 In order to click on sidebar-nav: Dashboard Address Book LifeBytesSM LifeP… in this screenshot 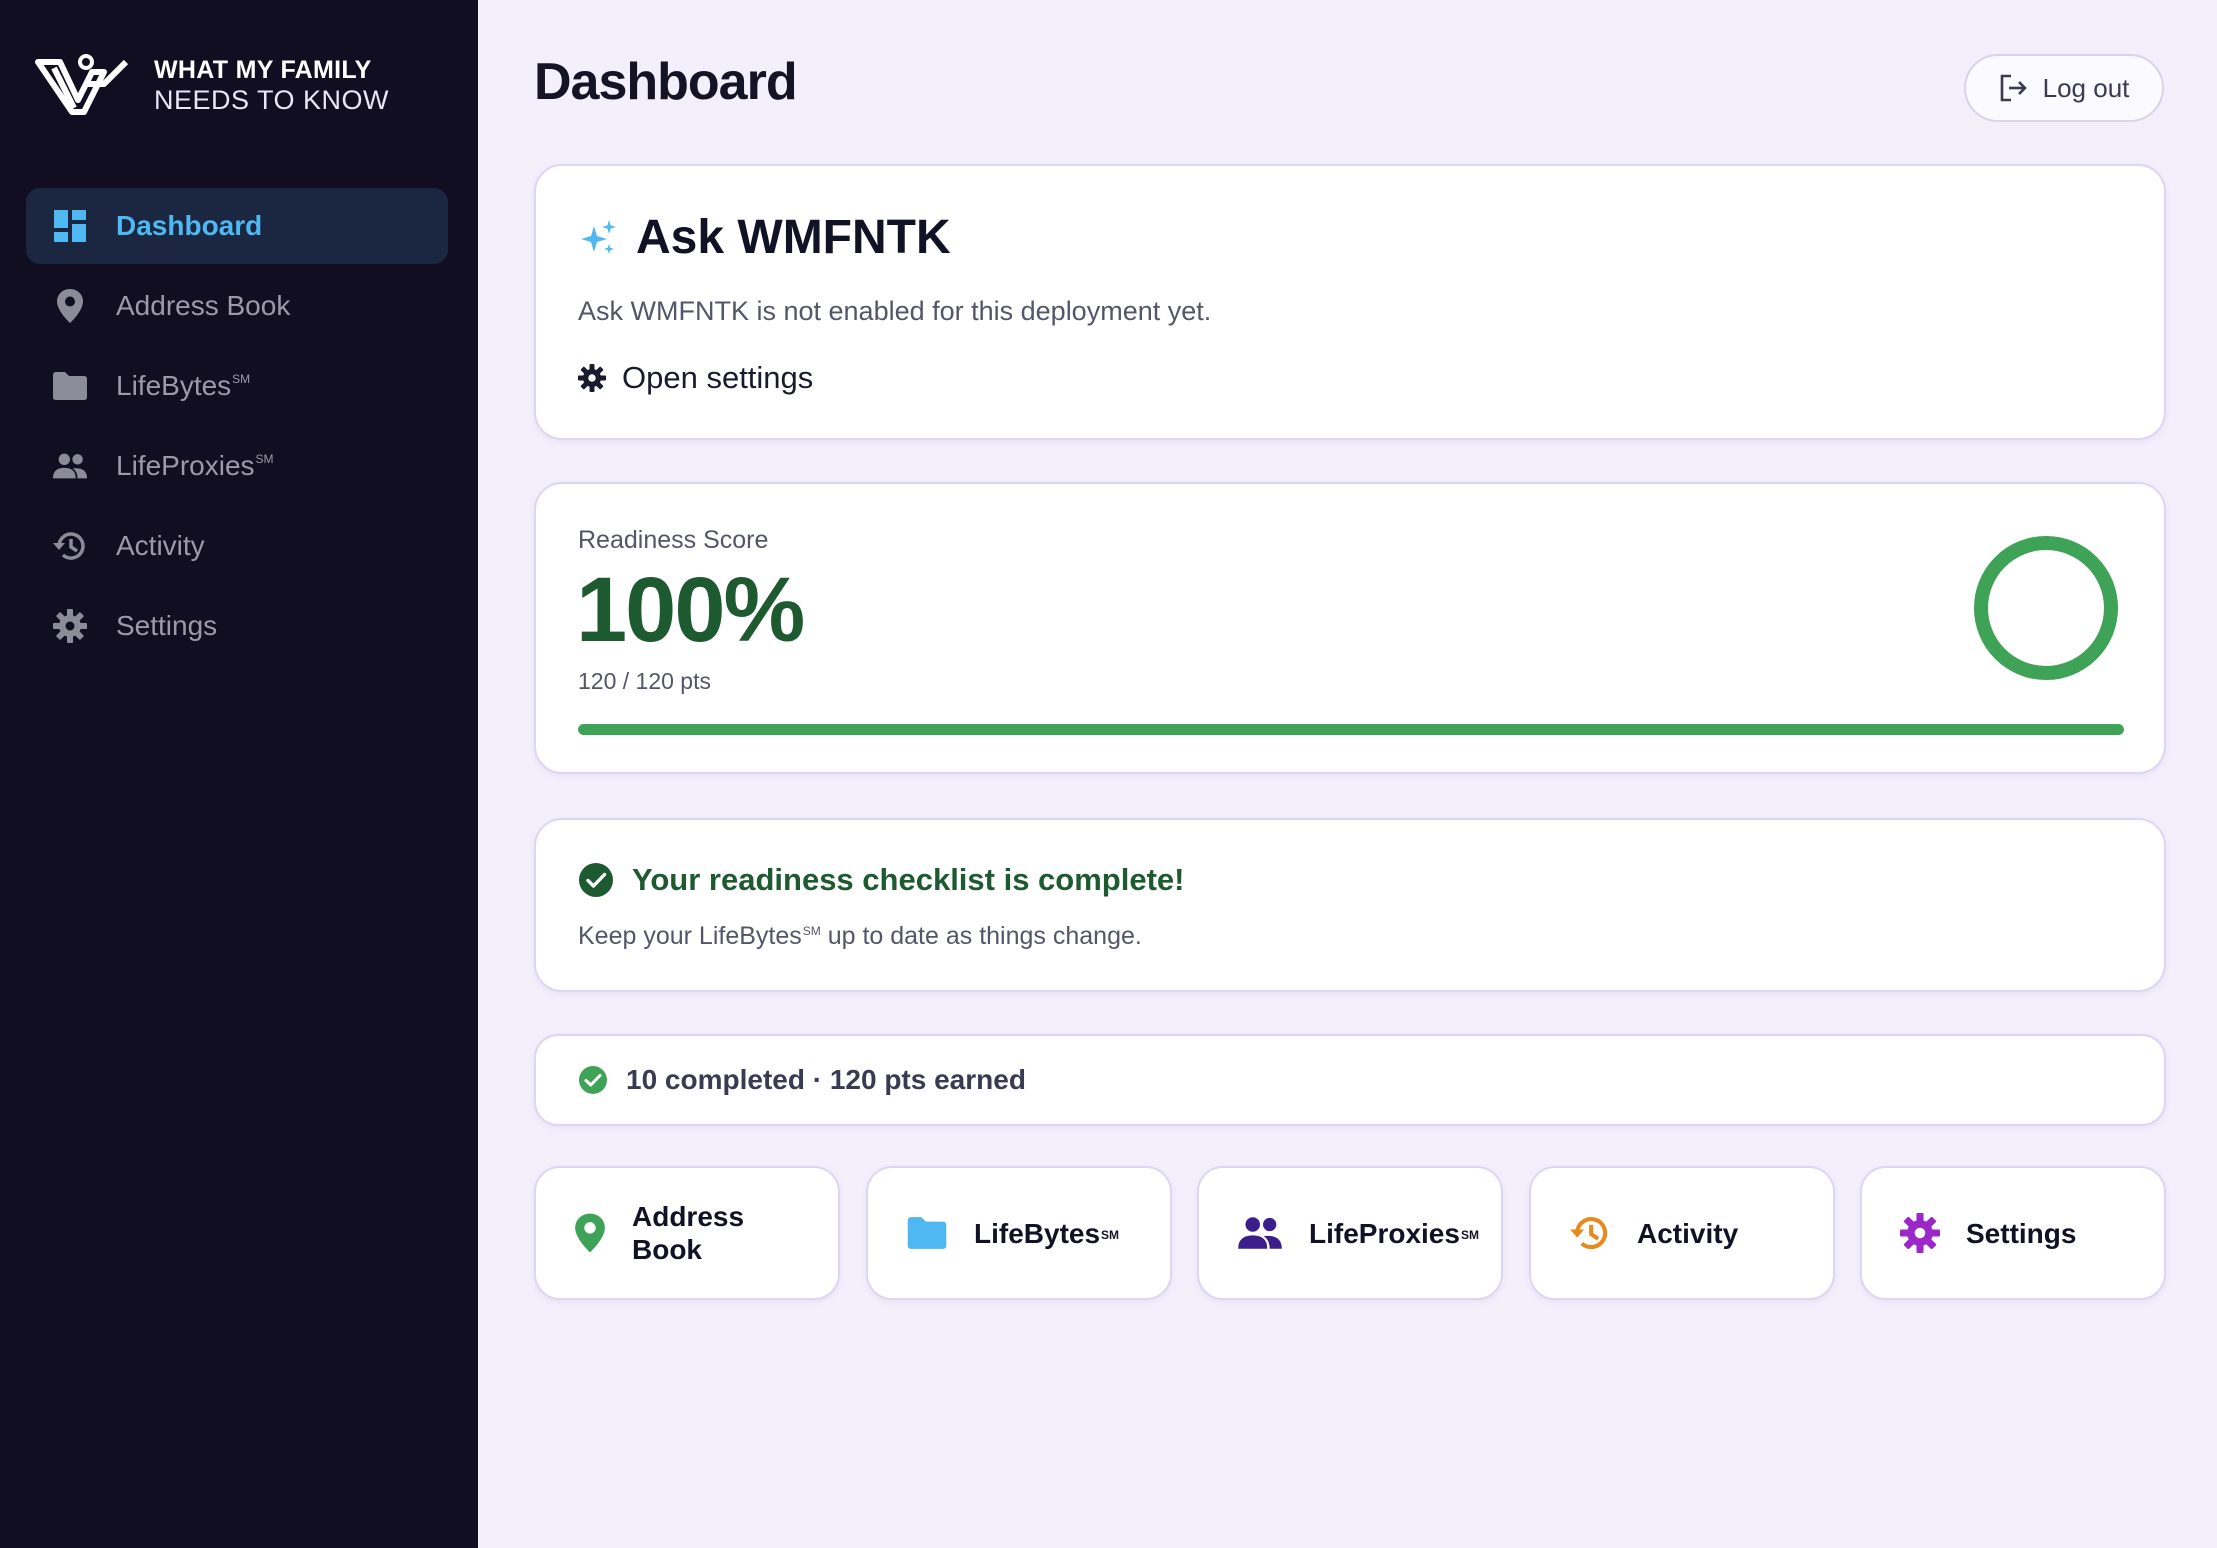, I will do `click(237, 428)`.